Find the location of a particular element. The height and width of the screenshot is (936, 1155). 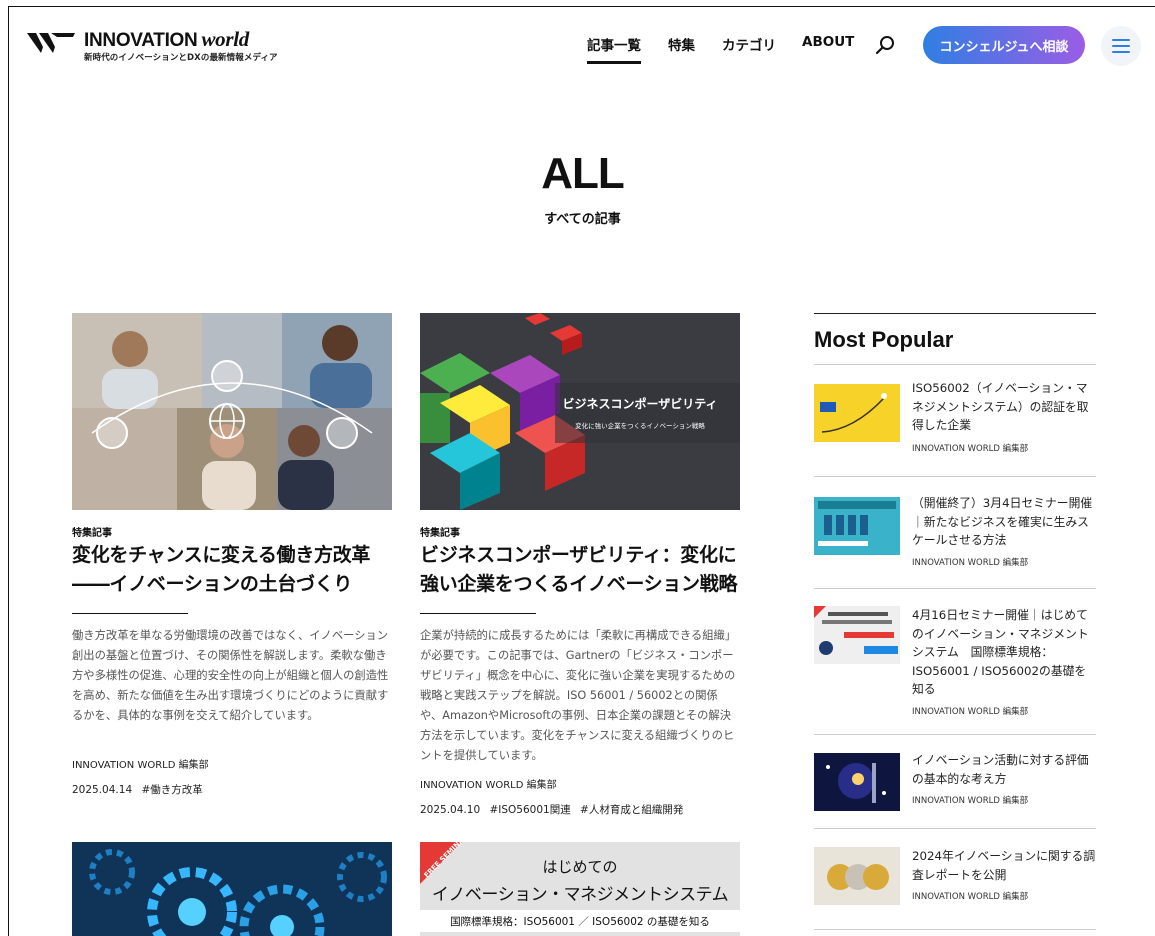

nav-categories: カテゴリ is located at coordinates (749, 44).